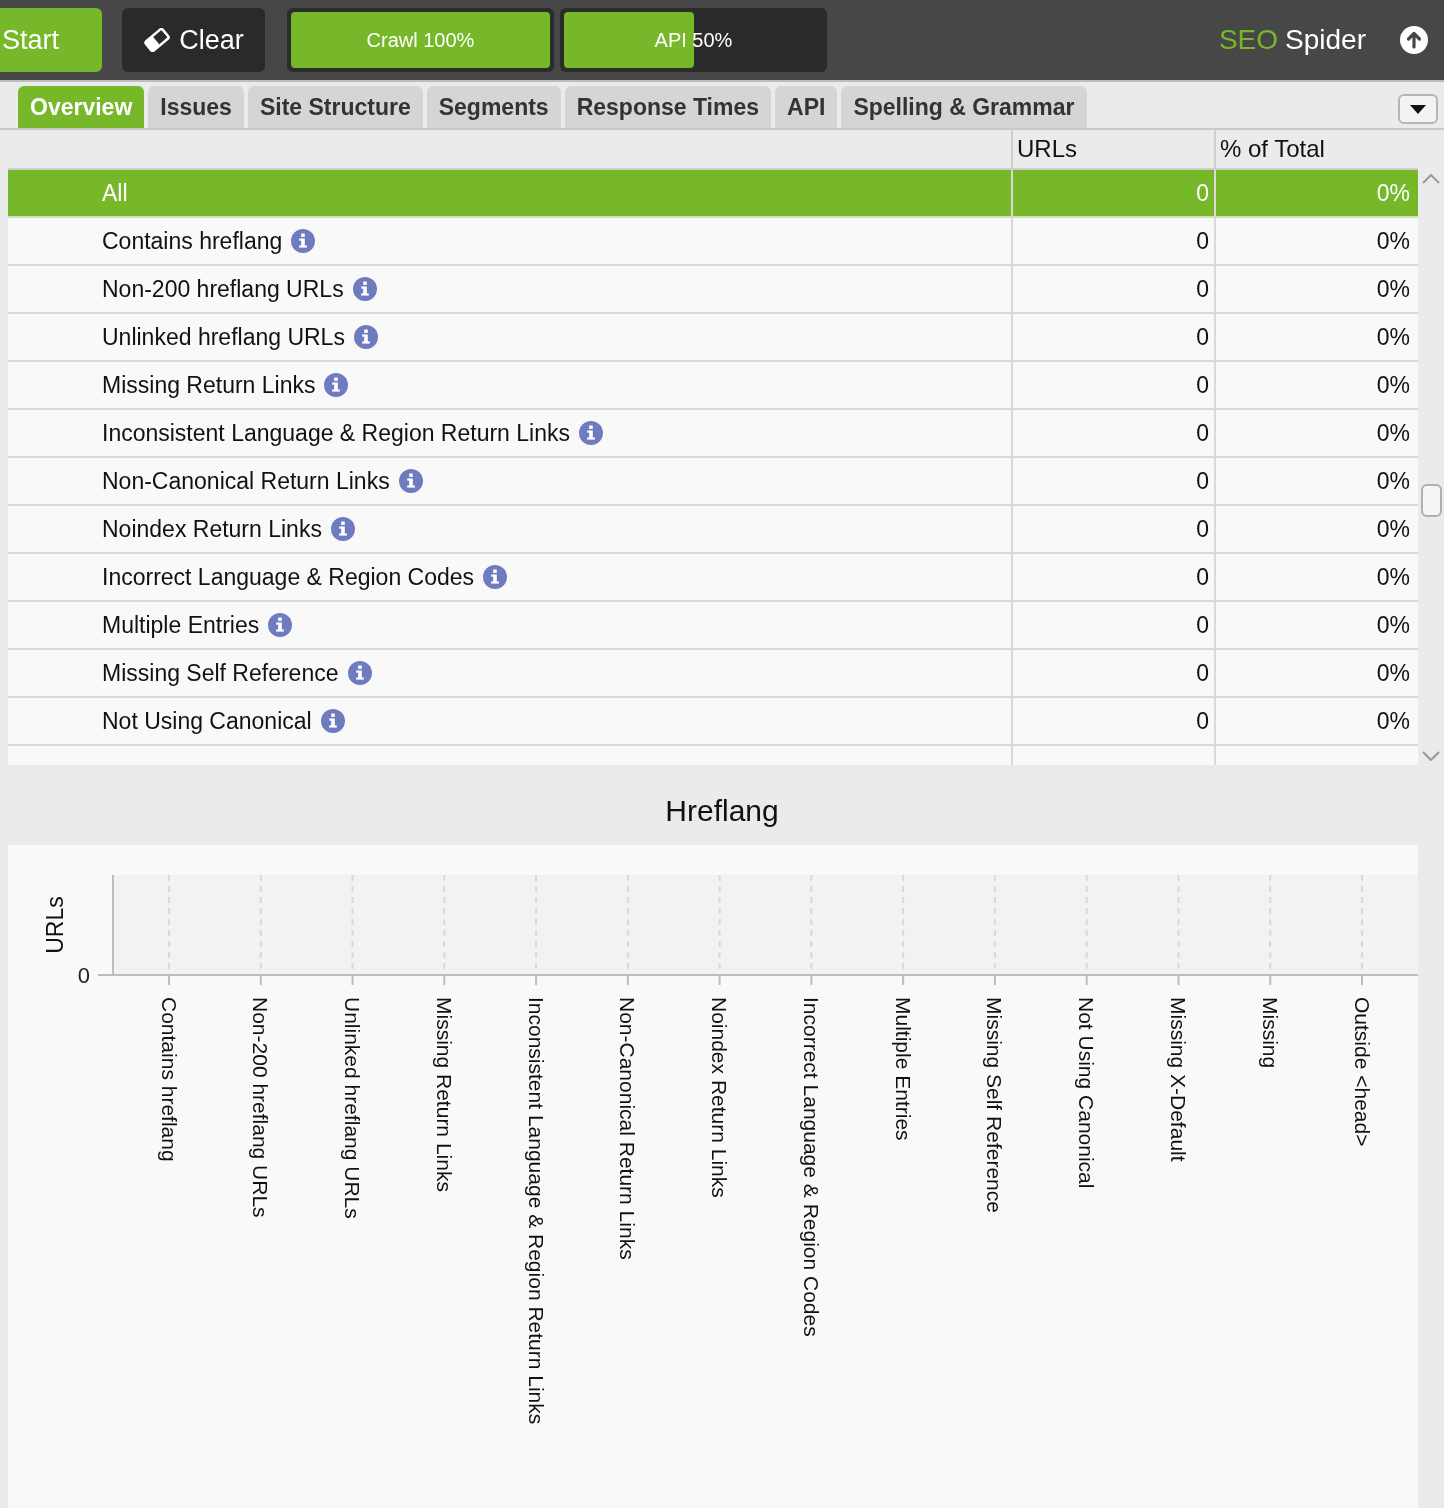 The image size is (1444, 1508). Describe the element at coordinates (1272, 149) in the screenshot. I see `column-header: % of Total` at that location.